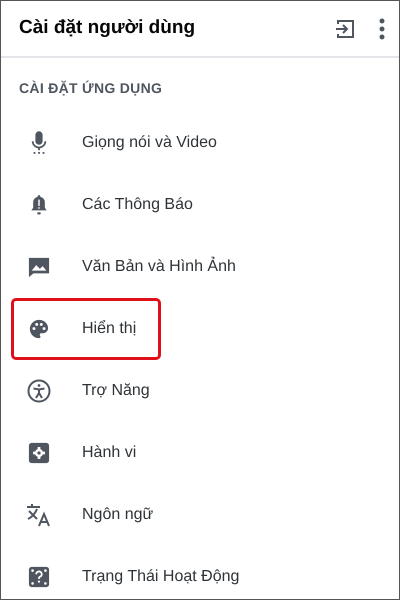 This screenshot has width=400, height=600. I want to click on image-icon, so click(39, 267).